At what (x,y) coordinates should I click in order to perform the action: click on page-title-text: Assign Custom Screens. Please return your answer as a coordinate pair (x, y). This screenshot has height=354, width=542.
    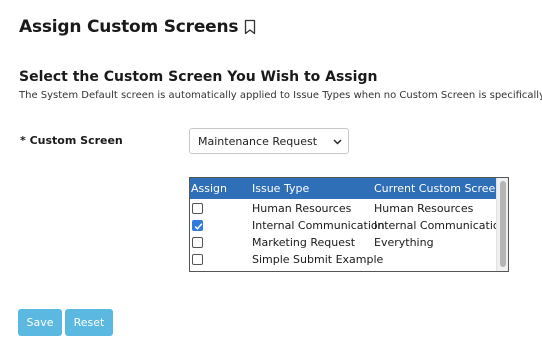
    Looking at the image, I should click on (129, 27).